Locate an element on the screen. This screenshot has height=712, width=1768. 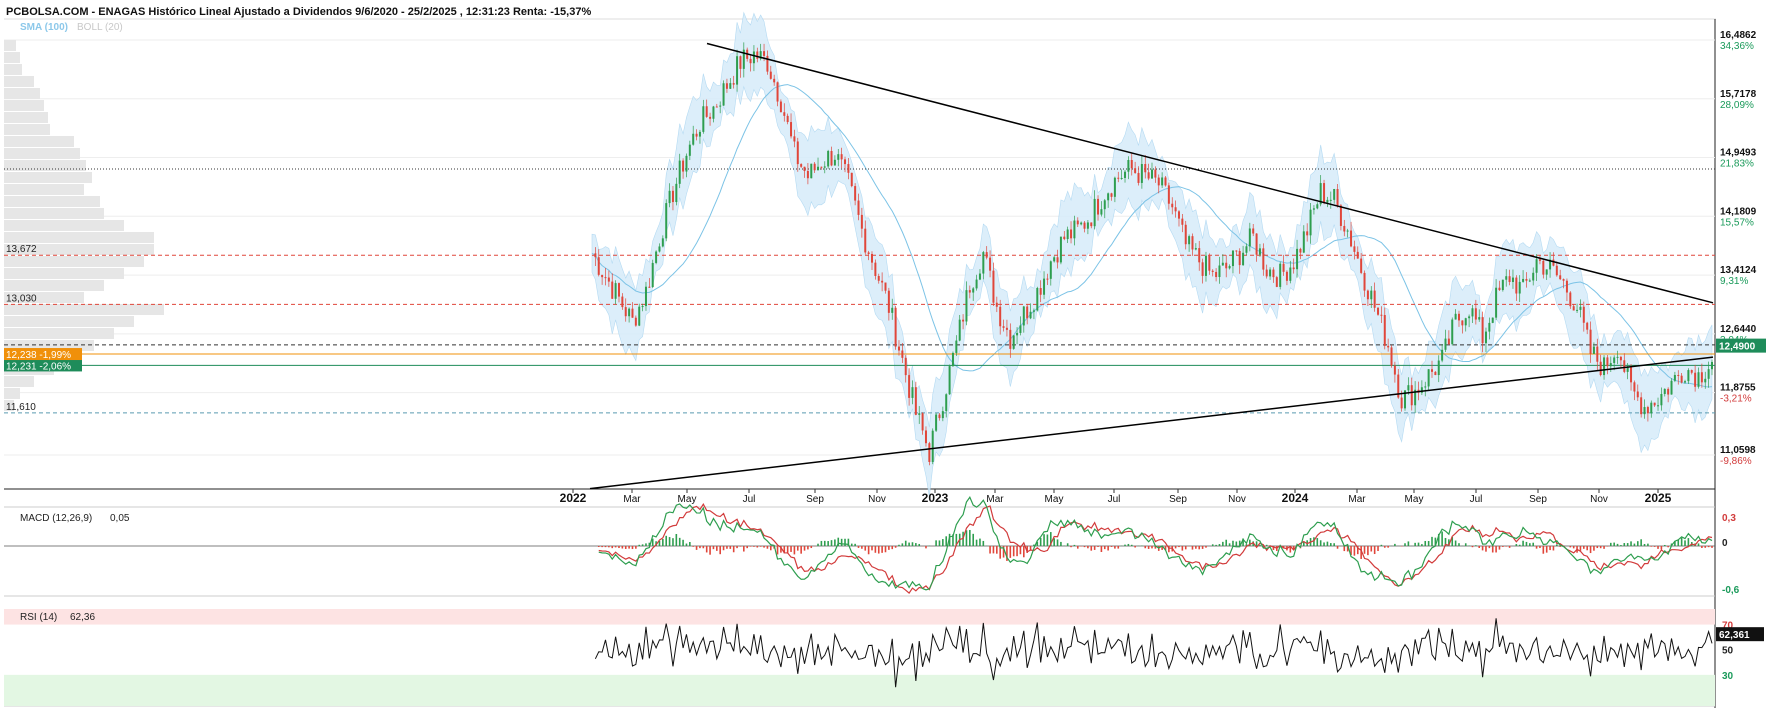
y-tick-pct: 21,83% is located at coordinates (1737, 164).